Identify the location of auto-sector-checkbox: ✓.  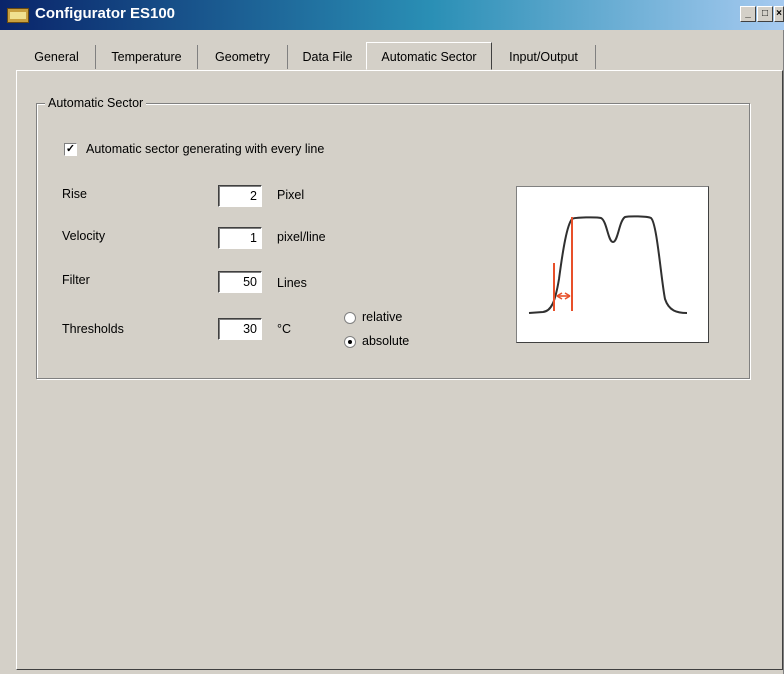
(70, 149).